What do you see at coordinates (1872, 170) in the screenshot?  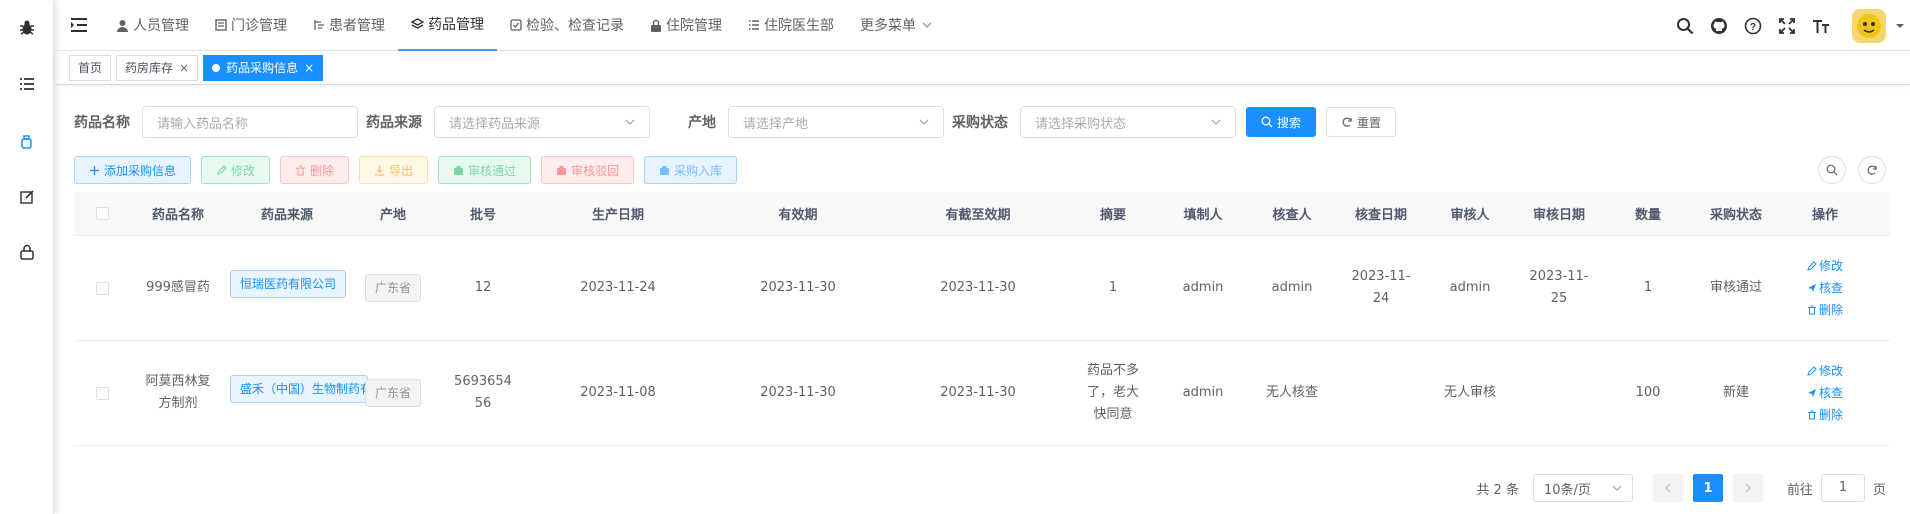 I see `refresh-button` at bounding box center [1872, 170].